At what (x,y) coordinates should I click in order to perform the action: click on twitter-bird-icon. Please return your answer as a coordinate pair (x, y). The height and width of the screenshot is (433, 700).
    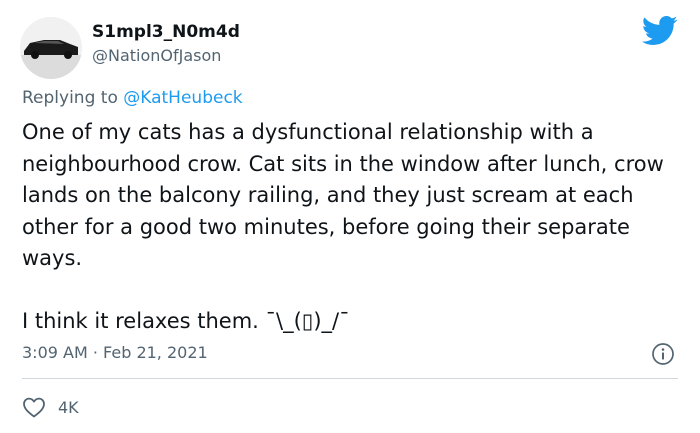
    Looking at the image, I should click on (660, 31).